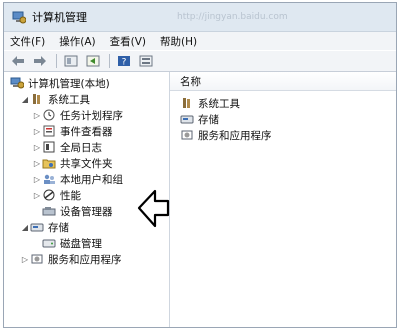 The width and height of the screenshot is (400, 330). What do you see at coordinates (128, 41) in the screenshot?
I see `menu-view: 查看(V)` at bounding box center [128, 41].